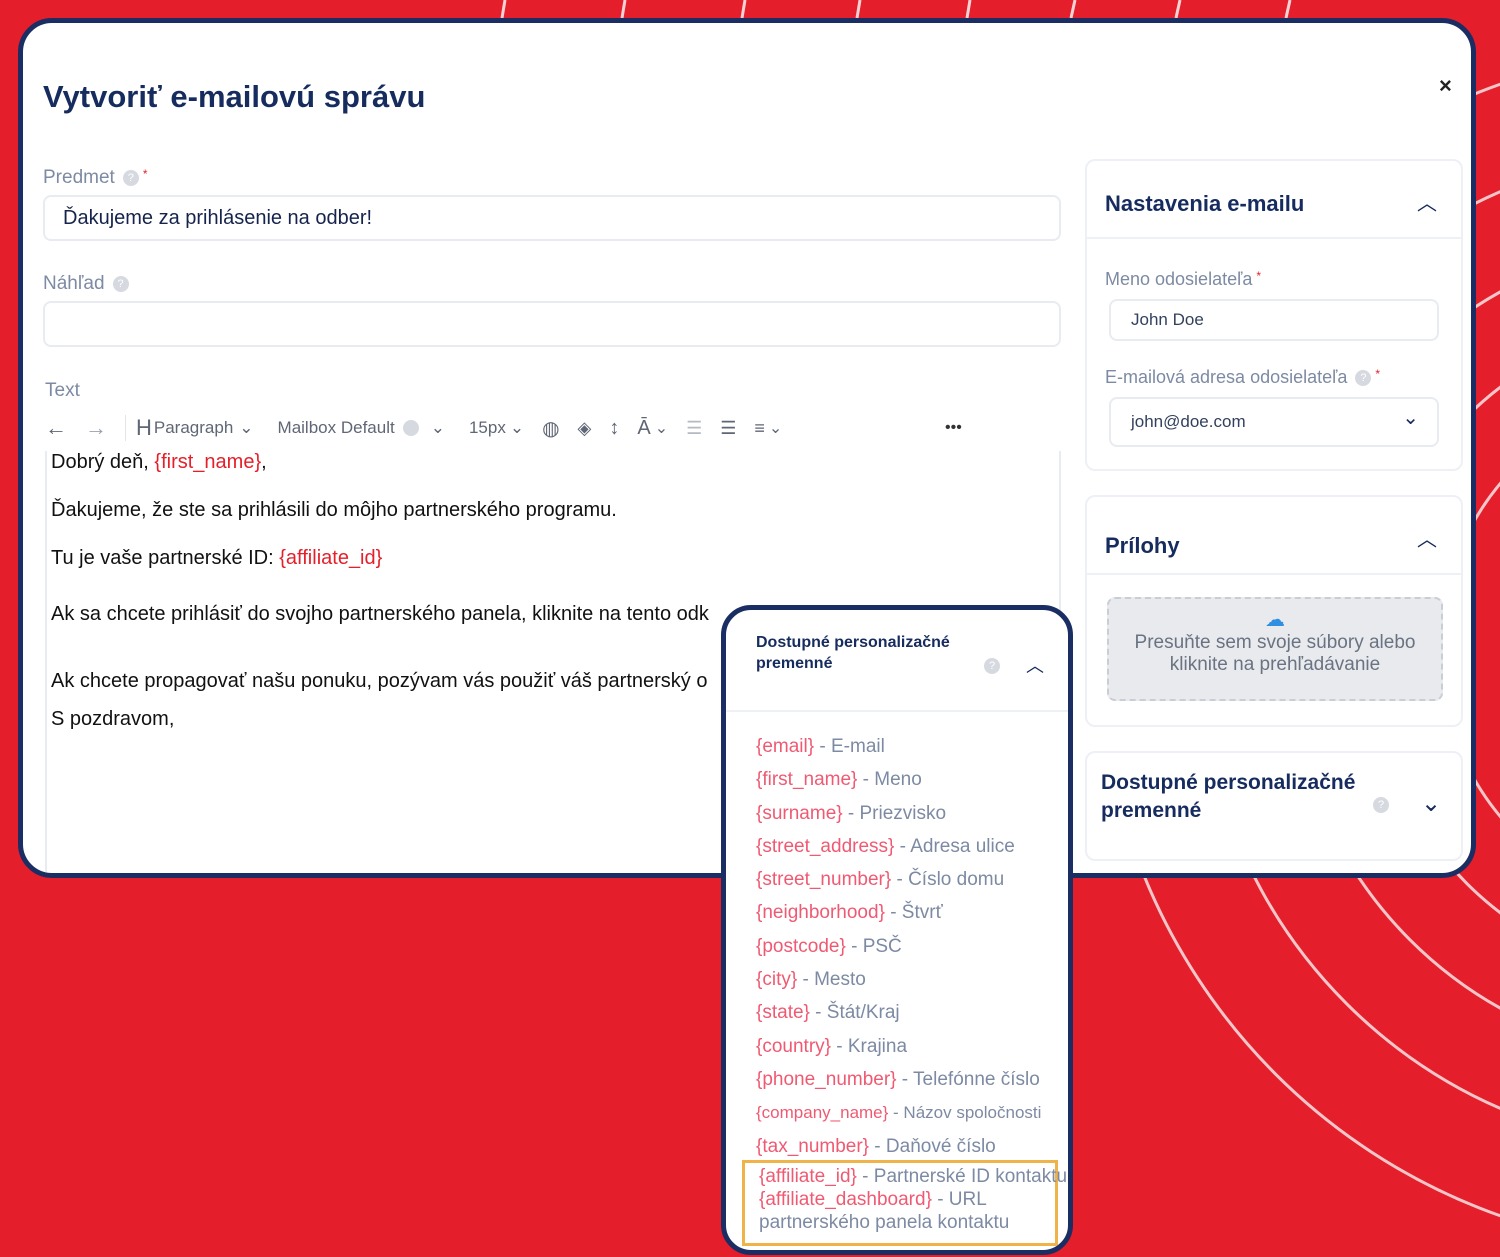 This screenshot has width=1500, height=1257. Describe the element at coordinates (165, 558) in the screenshot. I see `editor-text: Tu je vaše partnerské ID:` at that location.